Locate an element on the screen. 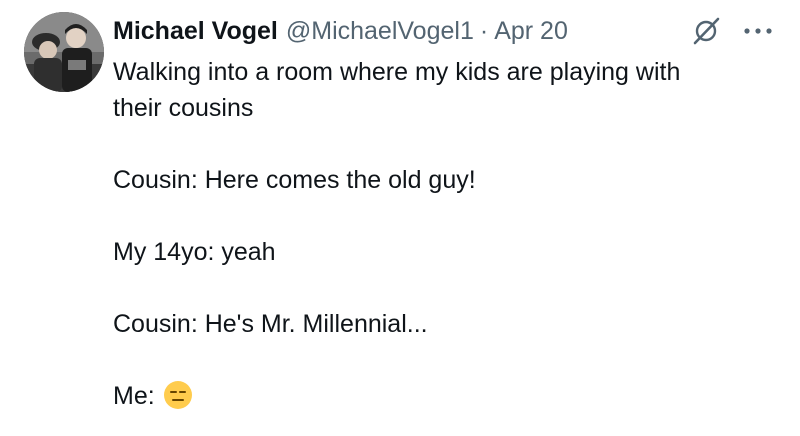 The image size is (800, 436). avatar-photo is located at coordinates (64, 52).